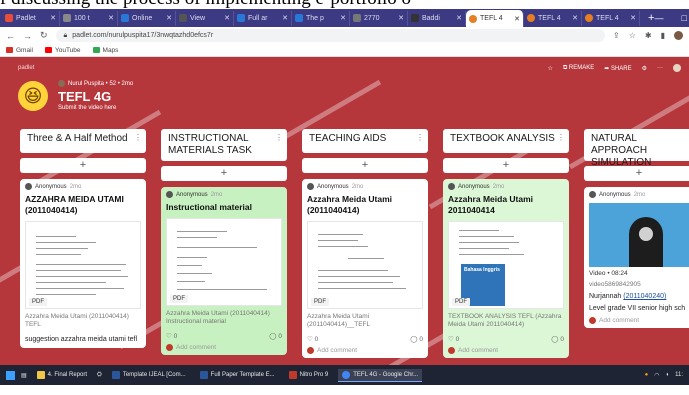 The height and width of the screenshot is (395, 689). Describe the element at coordinates (663, 35) in the screenshot. I see `sidepanel-icon: ▮` at that location.